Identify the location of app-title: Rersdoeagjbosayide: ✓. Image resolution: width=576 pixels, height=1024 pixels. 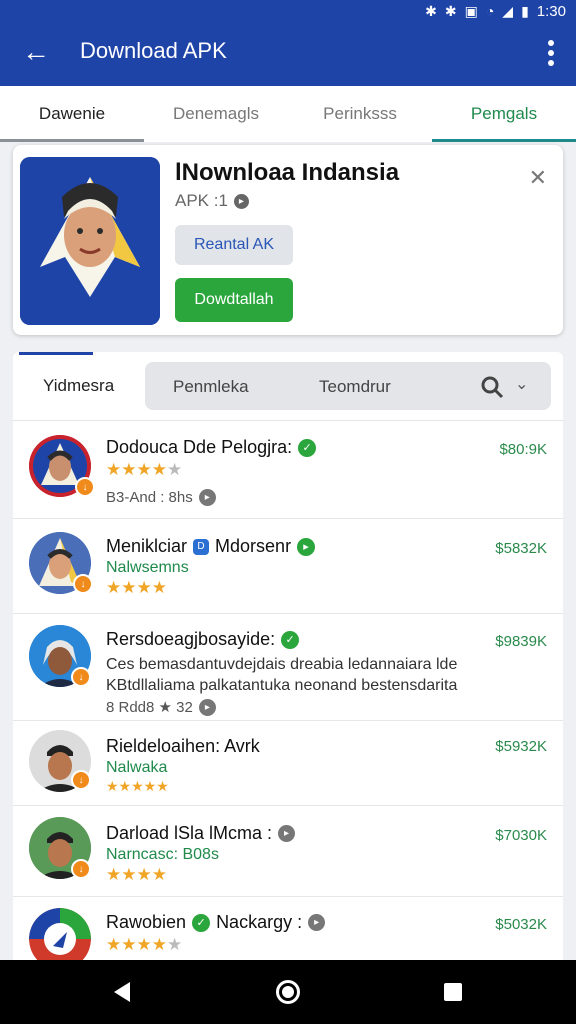
(203, 639).